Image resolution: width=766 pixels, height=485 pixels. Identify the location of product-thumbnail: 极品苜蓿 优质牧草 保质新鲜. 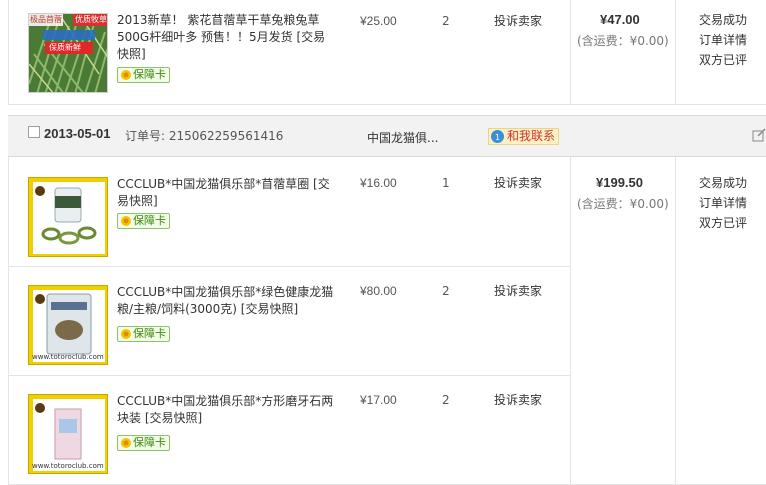
(68, 53).